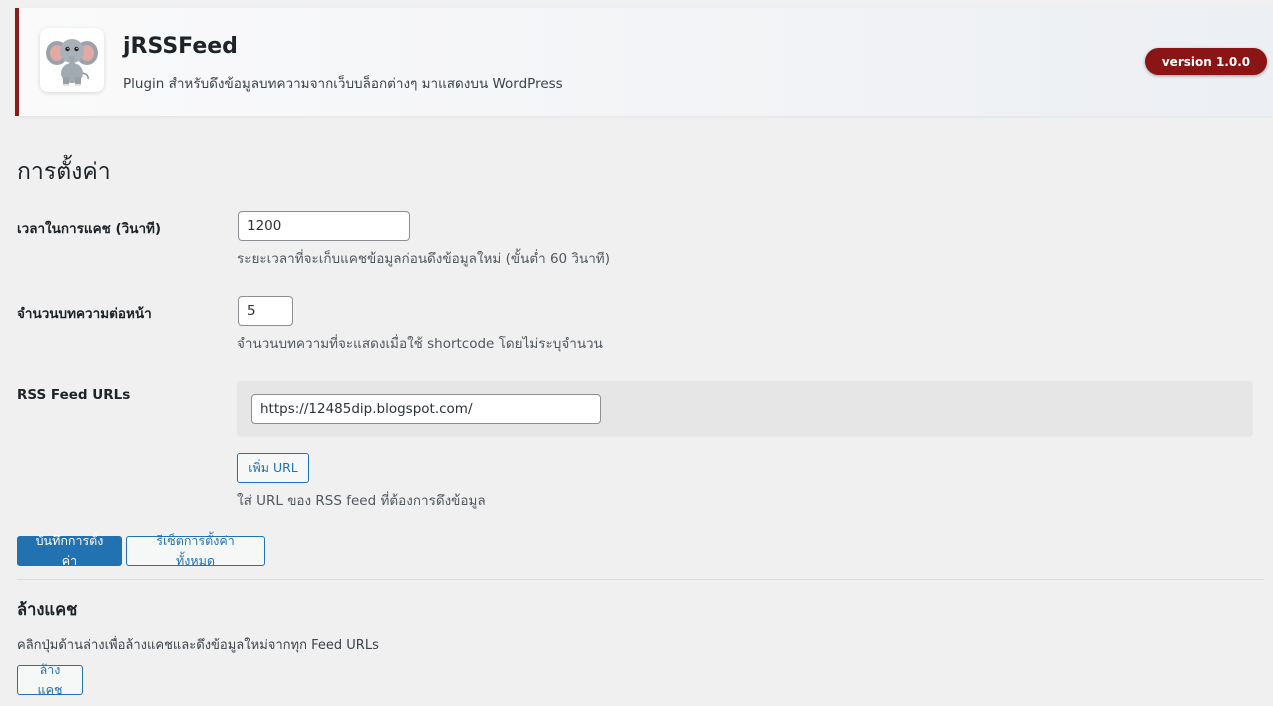 This screenshot has width=1273, height=706. I want to click on reset-settings-button: รีเซ็ตการตั้งค่าทั้งหมด, so click(195, 550).